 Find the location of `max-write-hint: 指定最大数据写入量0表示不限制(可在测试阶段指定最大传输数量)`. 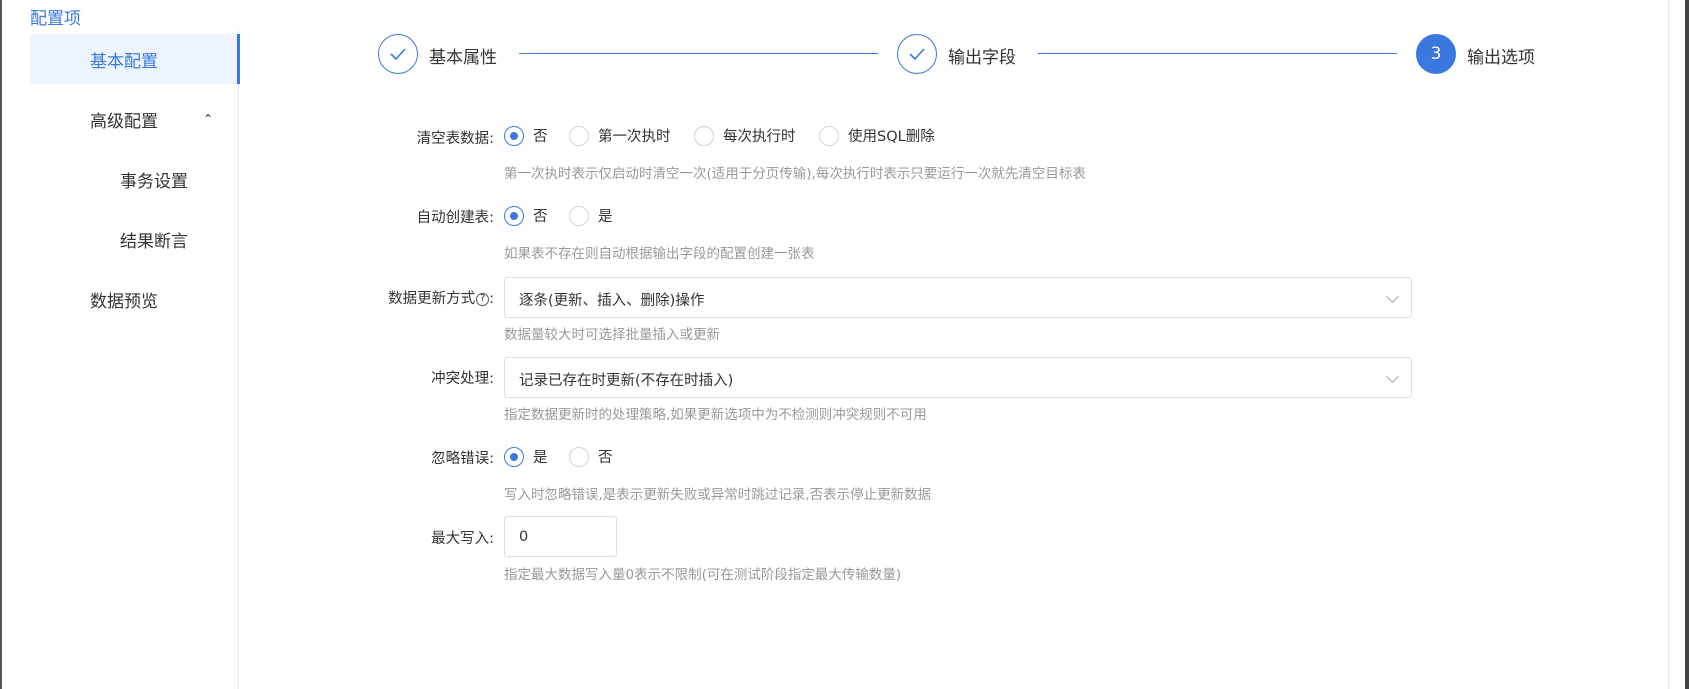

max-write-hint: 指定最大数据写入量0表示不限制(可在测试阶段指定最大传输数量) is located at coordinates (703, 575).